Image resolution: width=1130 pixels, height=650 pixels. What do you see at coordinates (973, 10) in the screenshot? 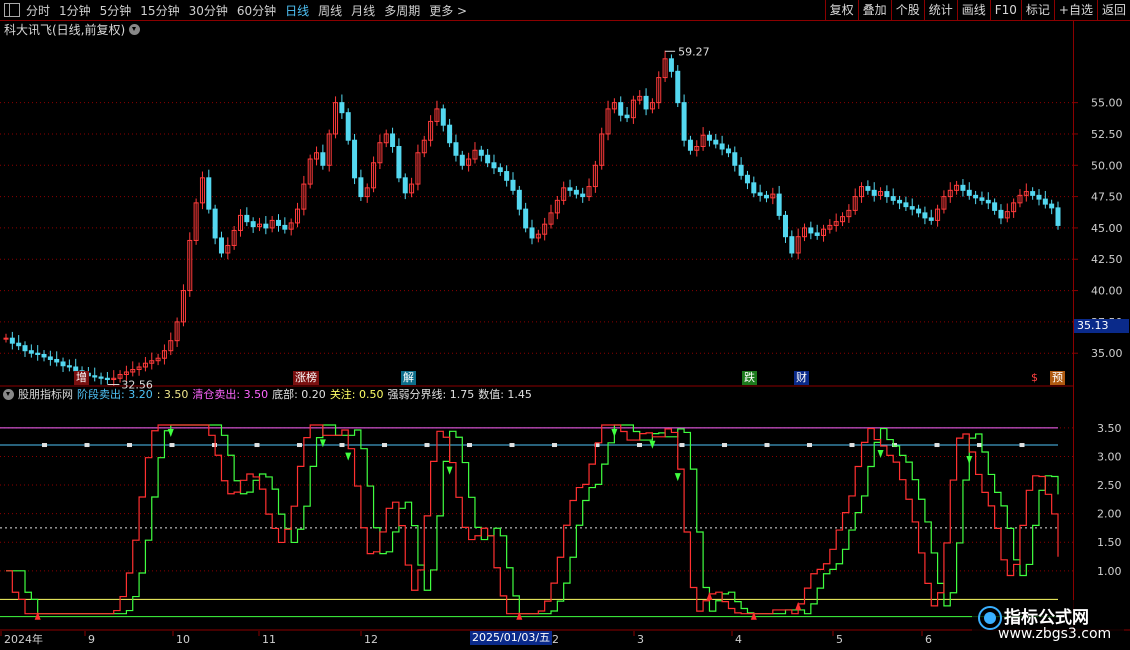
I see `toolbar-button-4: 画线` at bounding box center [973, 10].